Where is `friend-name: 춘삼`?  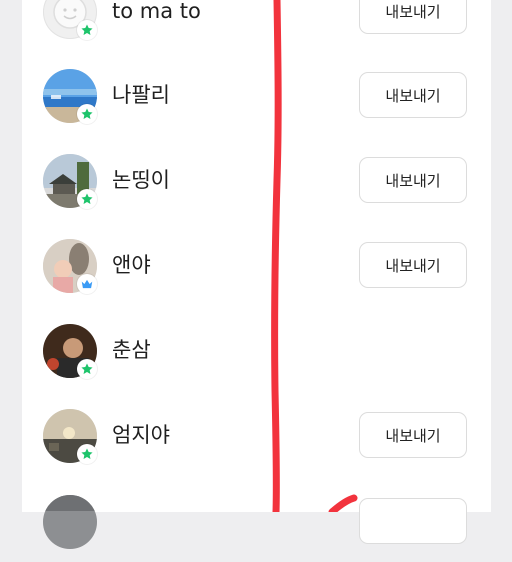 friend-name: 춘삼 is located at coordinates (131, 350).